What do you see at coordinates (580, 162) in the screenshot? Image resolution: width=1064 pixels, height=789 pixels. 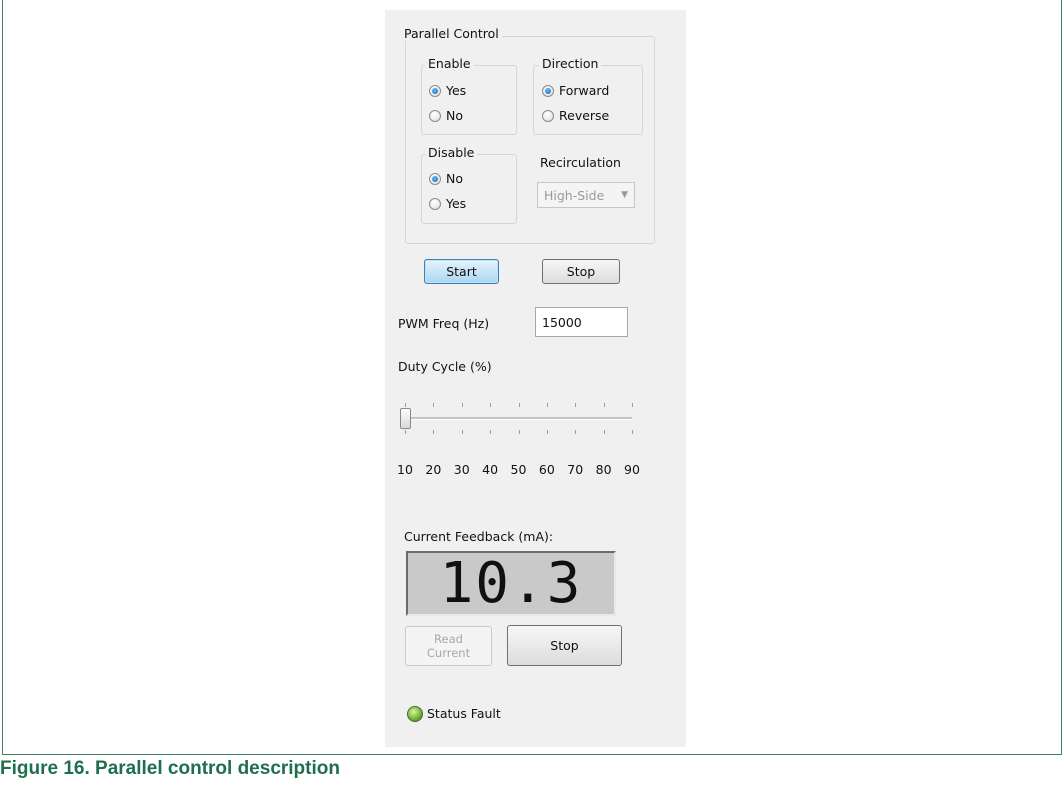 I see `recirculation-title: Recirculation` at bounding box center [580, 162].